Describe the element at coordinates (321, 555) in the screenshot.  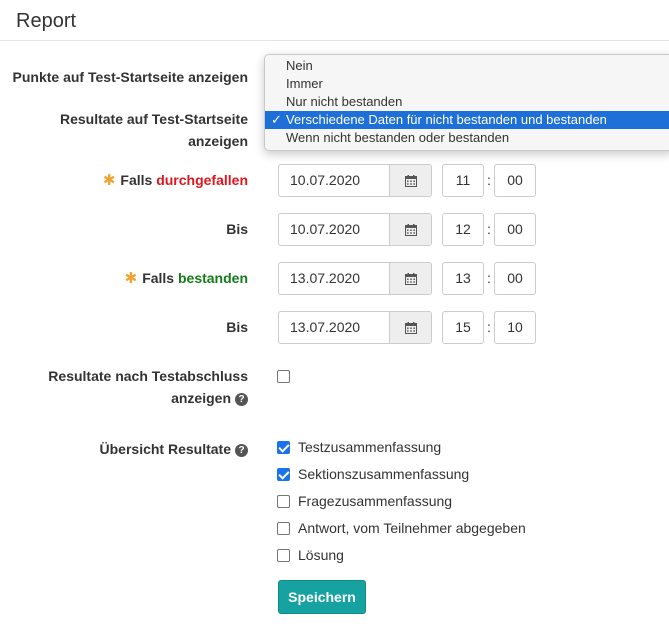
I see `overview-option-label: Lösung` at that location.